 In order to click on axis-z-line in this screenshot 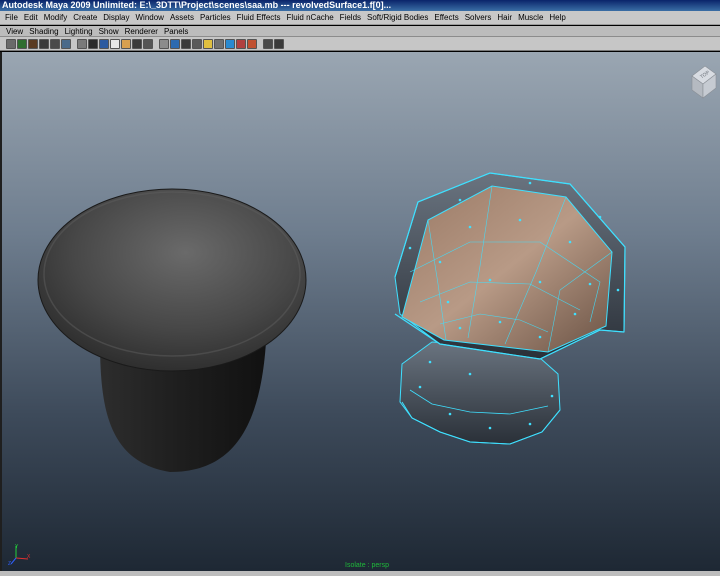, I will do `click(13, 561)`.